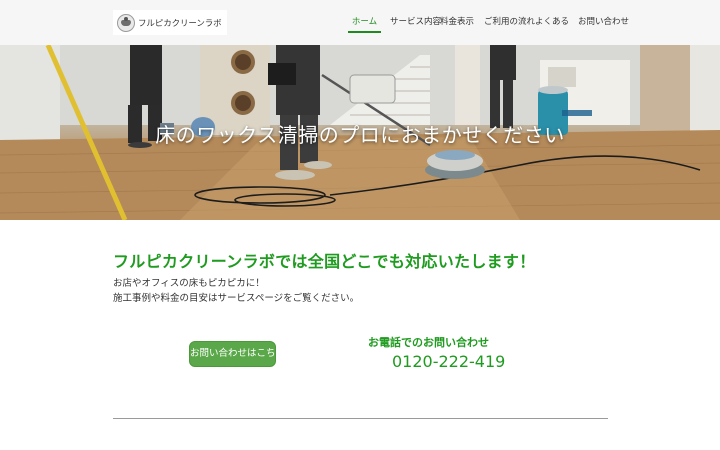 Image resolution: width=720 pixels, height=450 pixels. Describe the element at coordinates (364, 23) in the screenshot. I see `nav-item-home: ホーム` at that location.